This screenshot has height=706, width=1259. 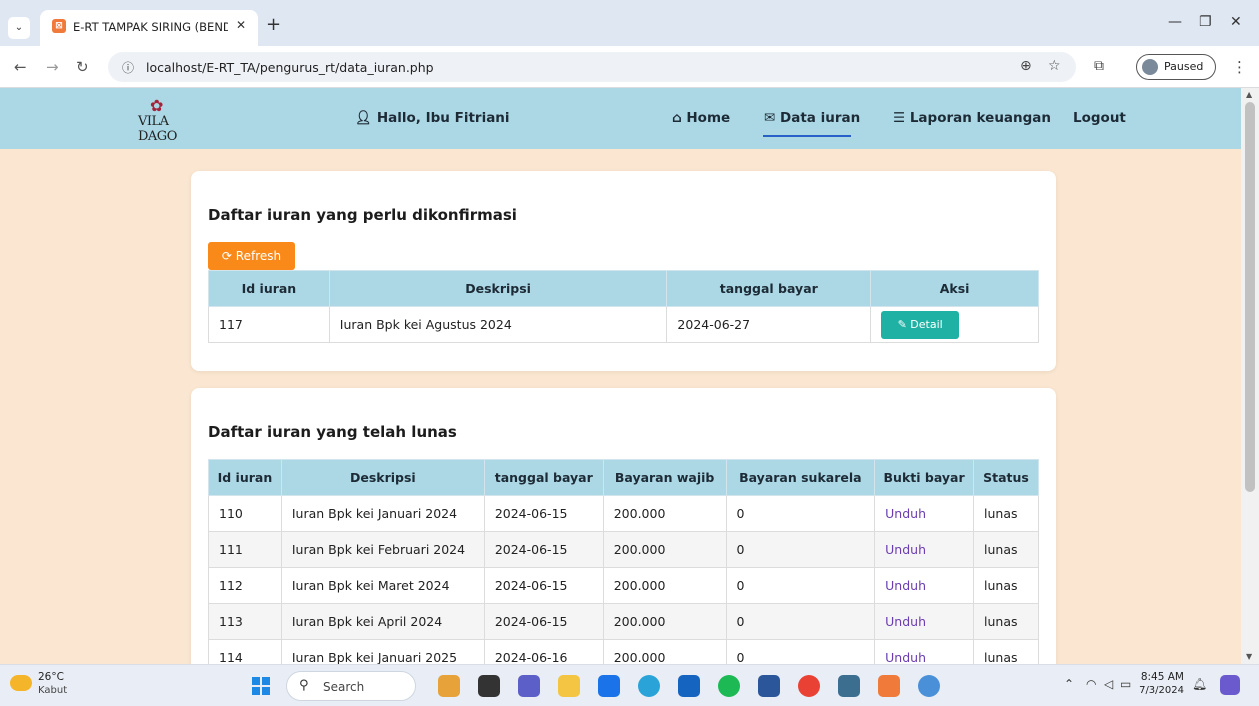 What do you see at coordinates (1176, 67) in the screenshot?
I see `profile-button: Paused` at bounding box center [1176, 67].